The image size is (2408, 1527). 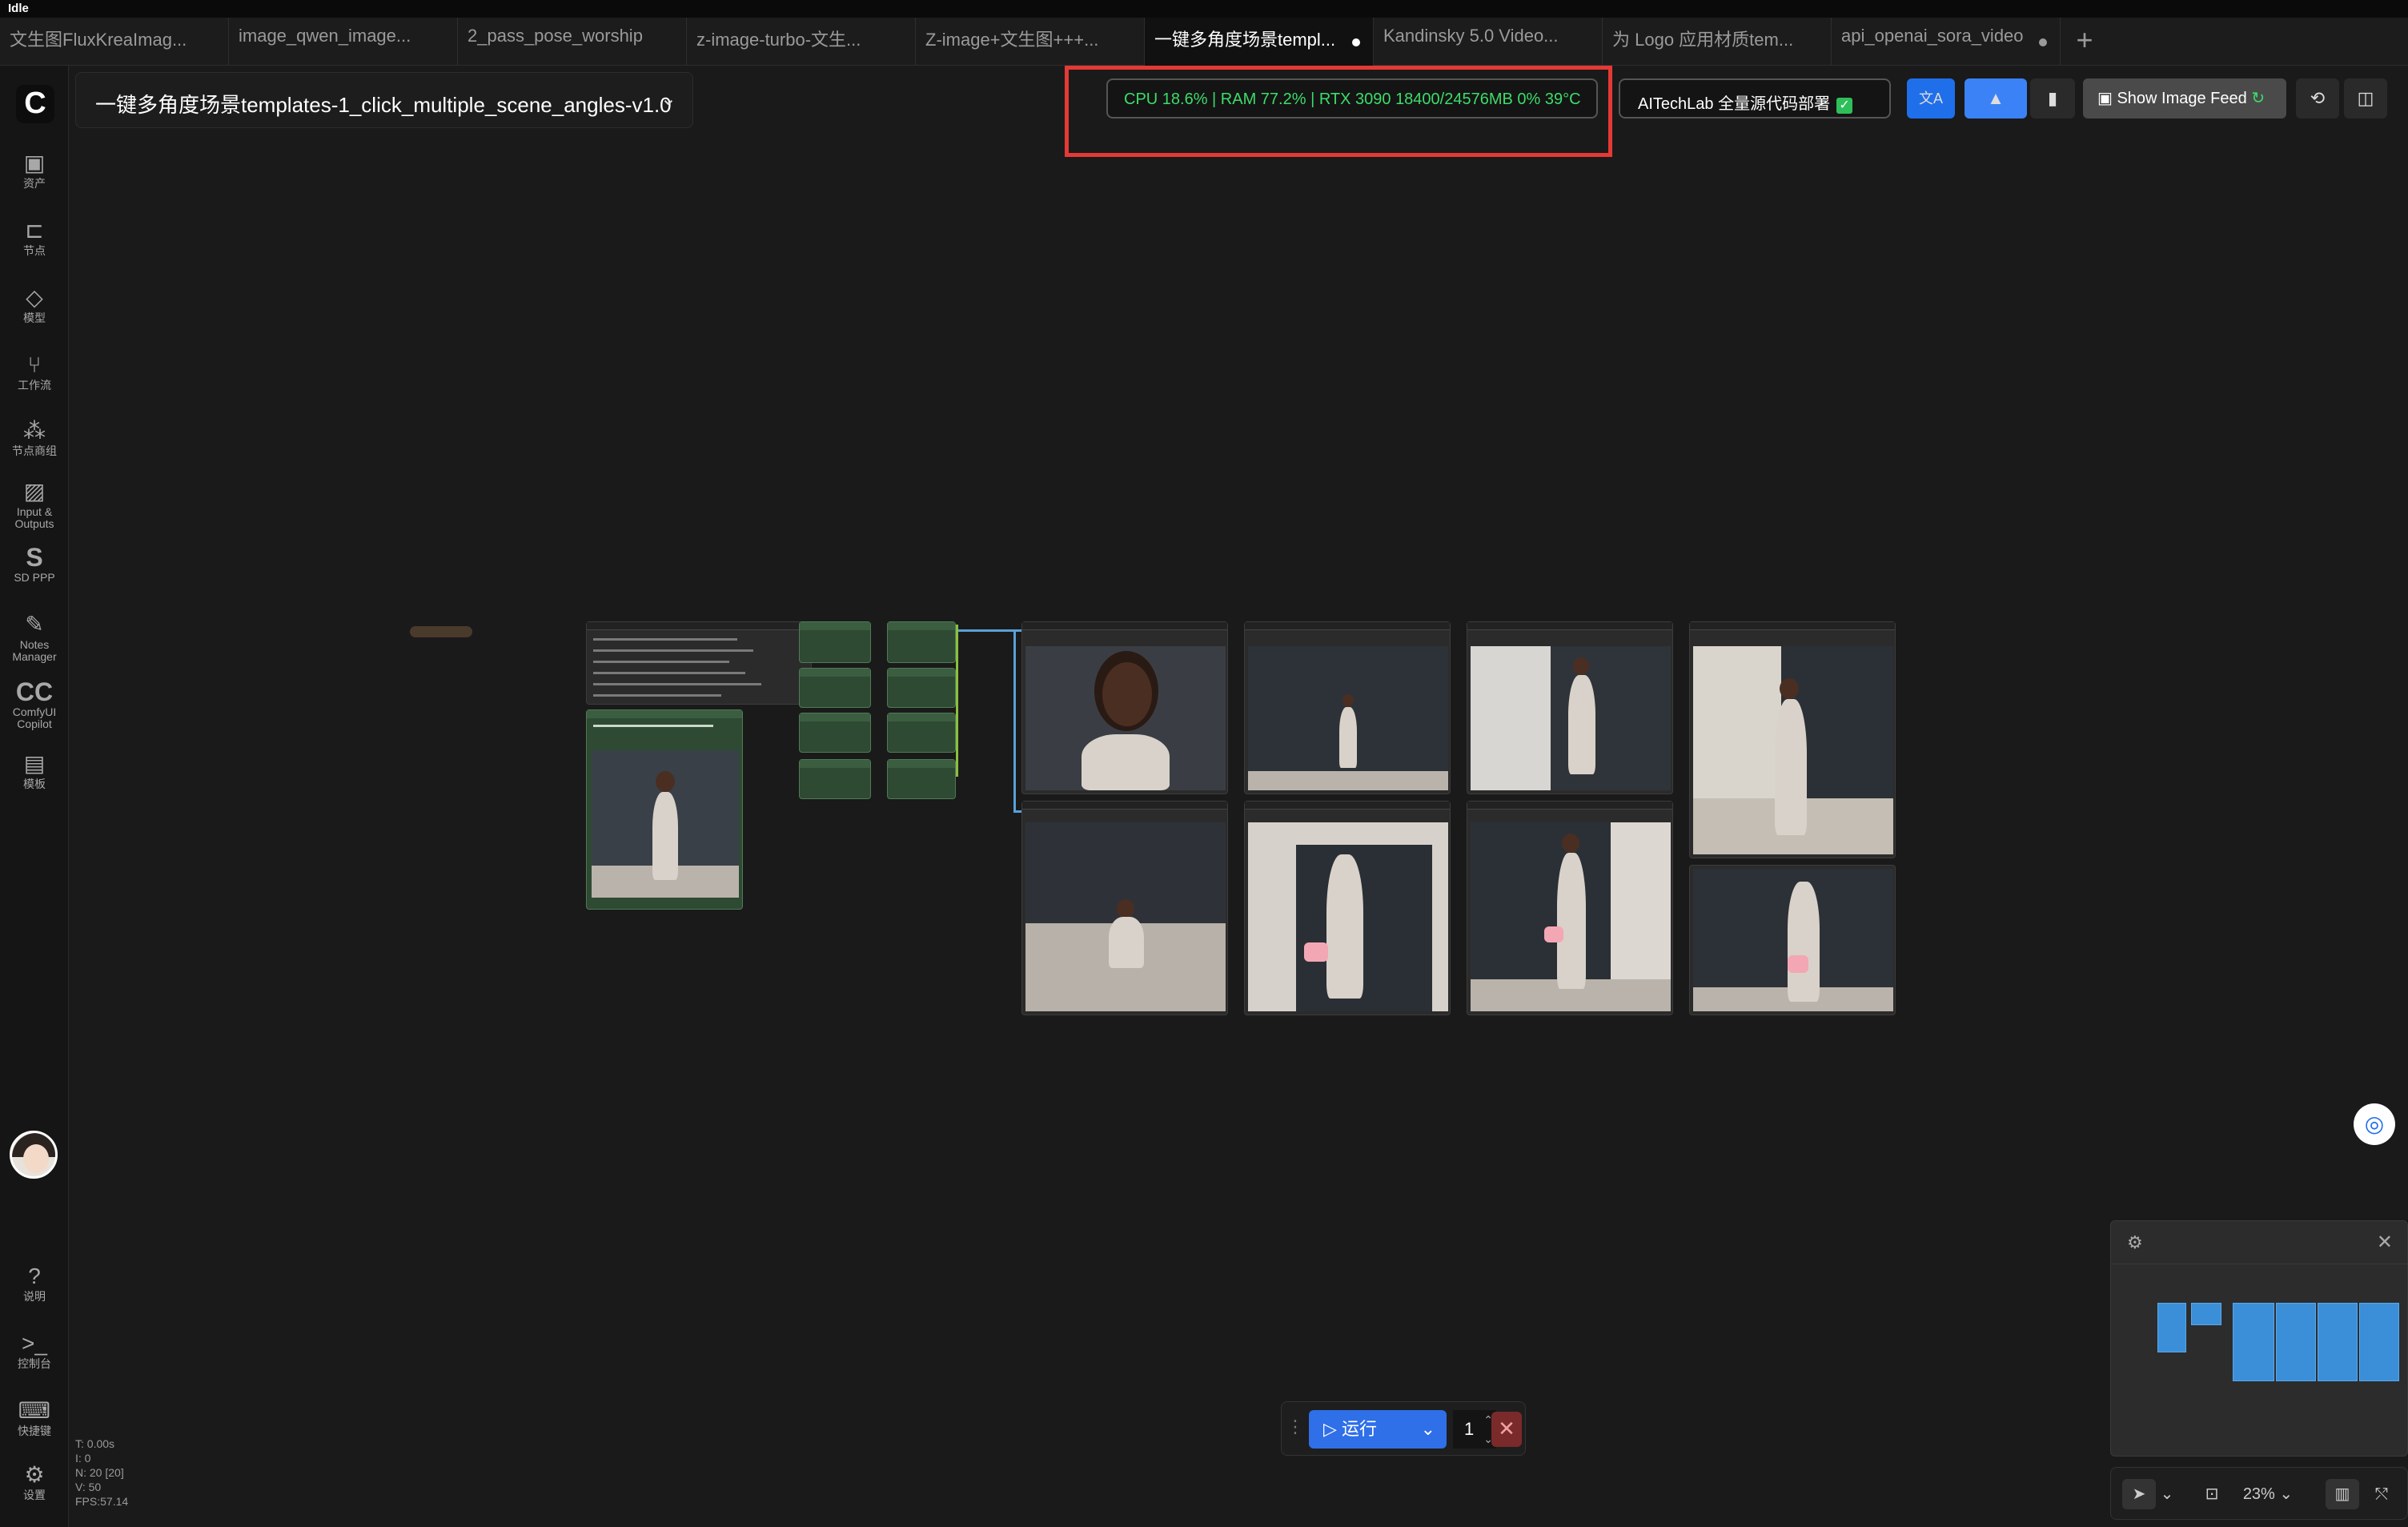 I want to click on sidebar-item-models: ◇ 模型, so click(x=34, y=304).